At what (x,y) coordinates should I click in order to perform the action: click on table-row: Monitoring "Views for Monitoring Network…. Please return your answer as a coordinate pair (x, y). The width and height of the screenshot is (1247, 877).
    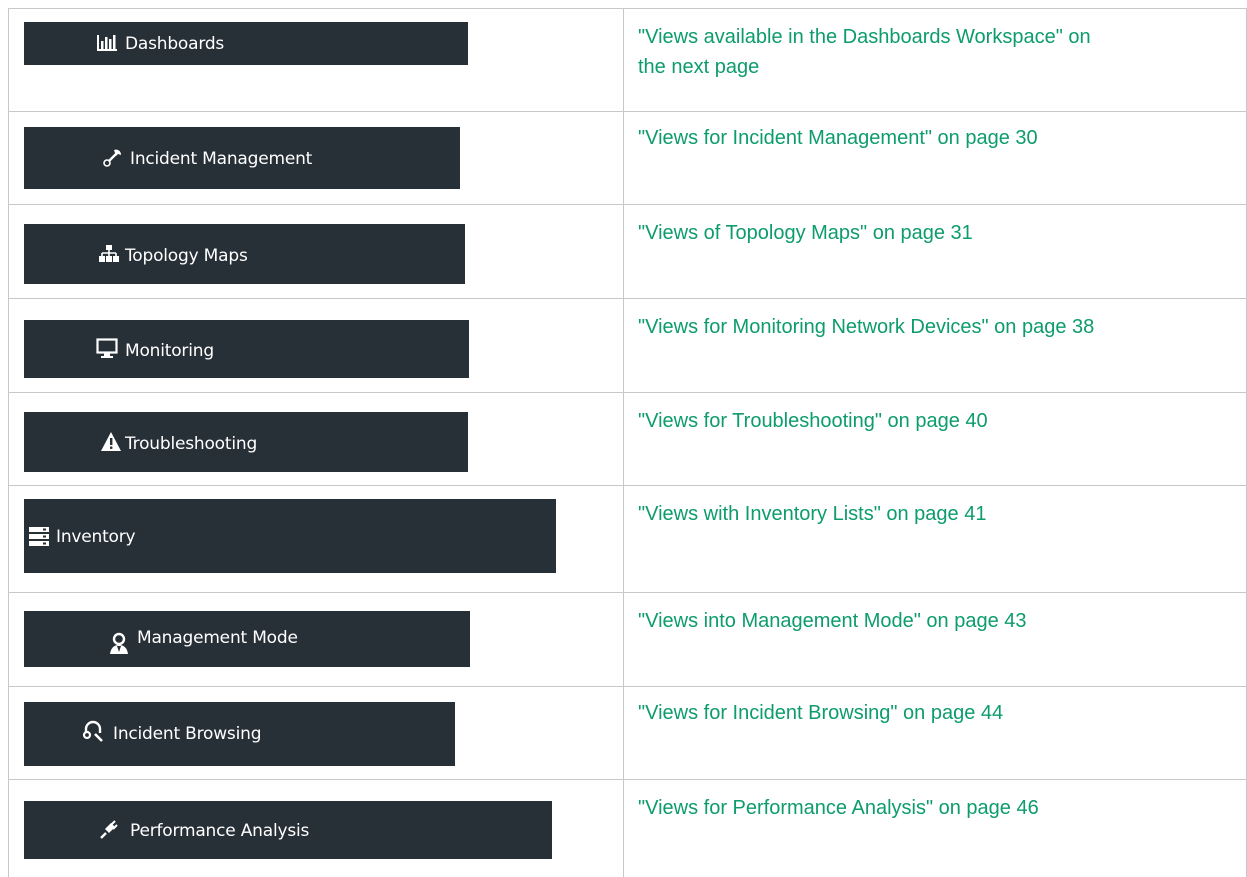
    Looking at the image, I should click on (627, 345).